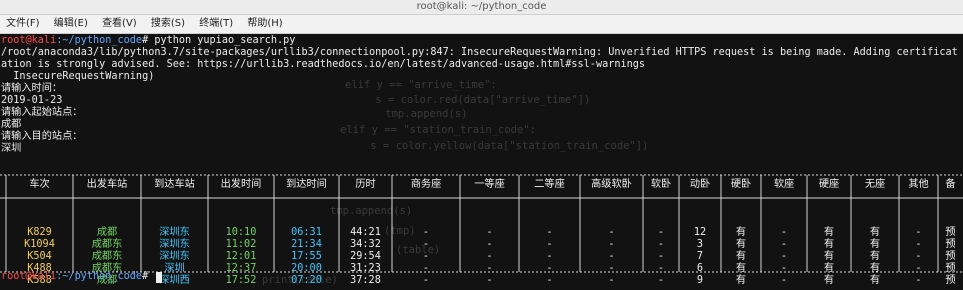 The width and height of the screenshot is (963, 290). Describe the element at coordinates (11, 148) in the screenshot. I see `input-value-to: 深圳` at that location.